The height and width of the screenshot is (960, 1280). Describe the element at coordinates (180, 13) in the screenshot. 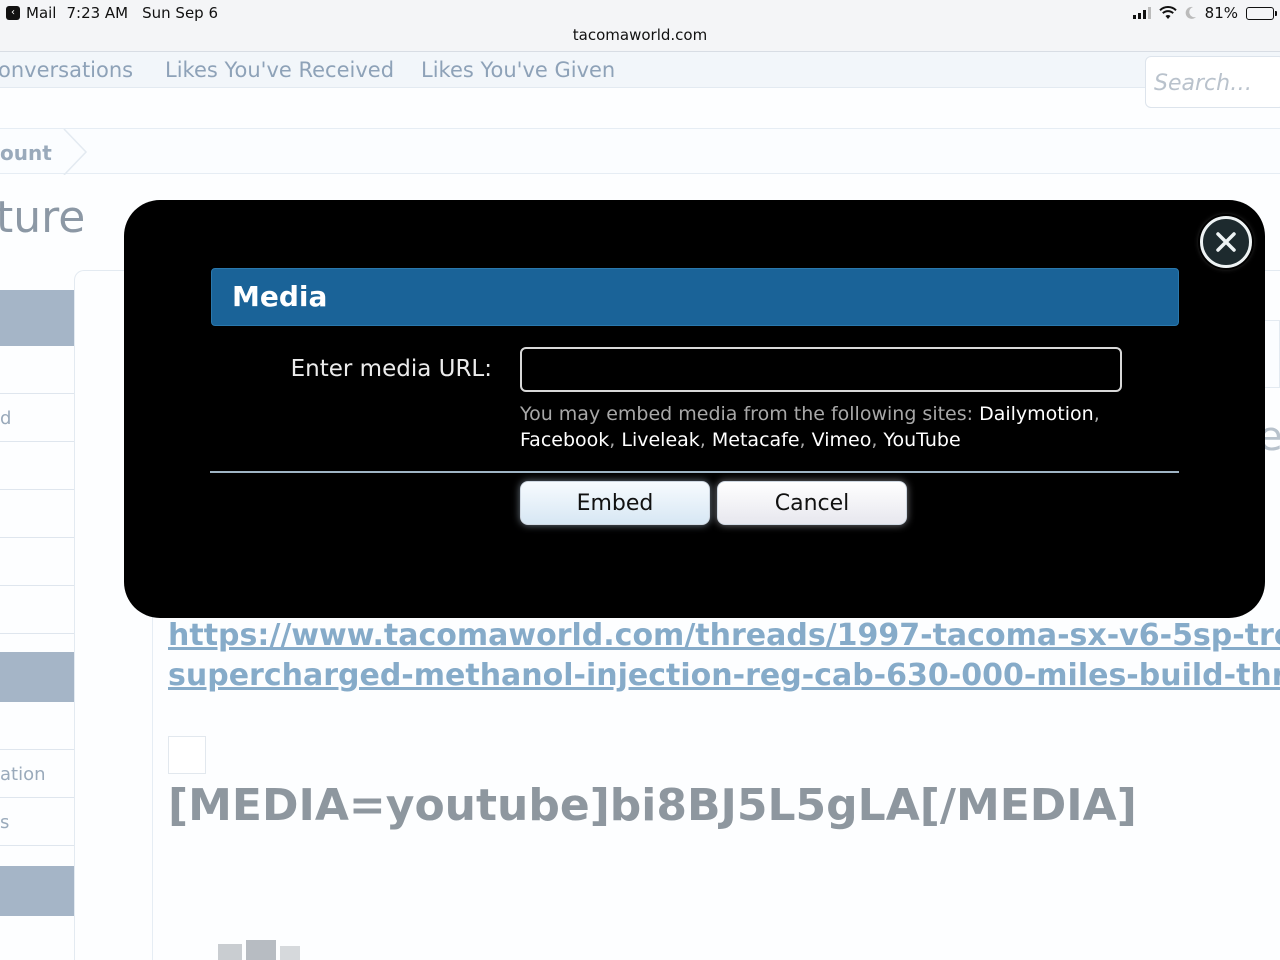

I see `status-date: Sun Sep 6` at that location.